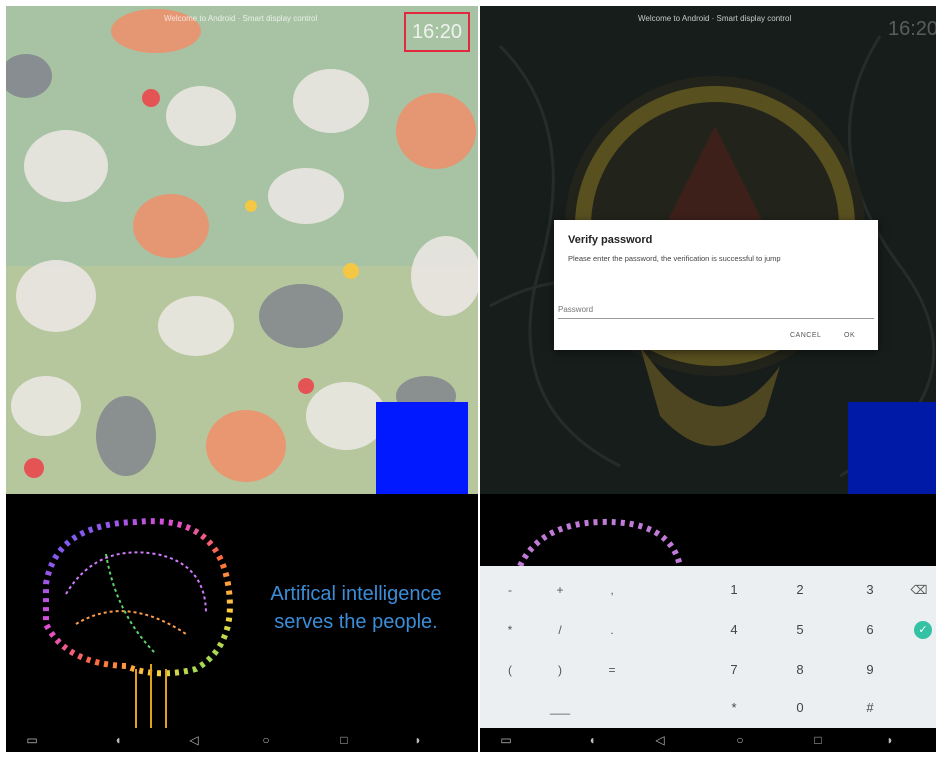 The height and width of the screenshot is (758, 942). Describe the element at coordinates (870, 590) in the screenshot. I see `key-3: 3` at that location.